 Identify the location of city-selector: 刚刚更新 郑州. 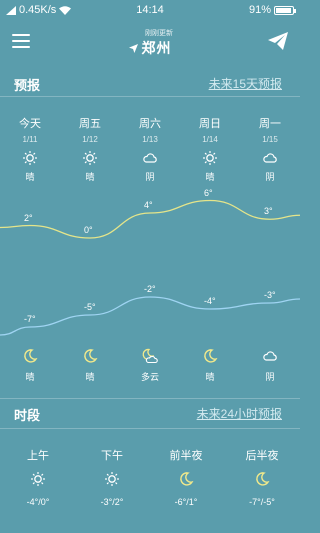
(150, 43).